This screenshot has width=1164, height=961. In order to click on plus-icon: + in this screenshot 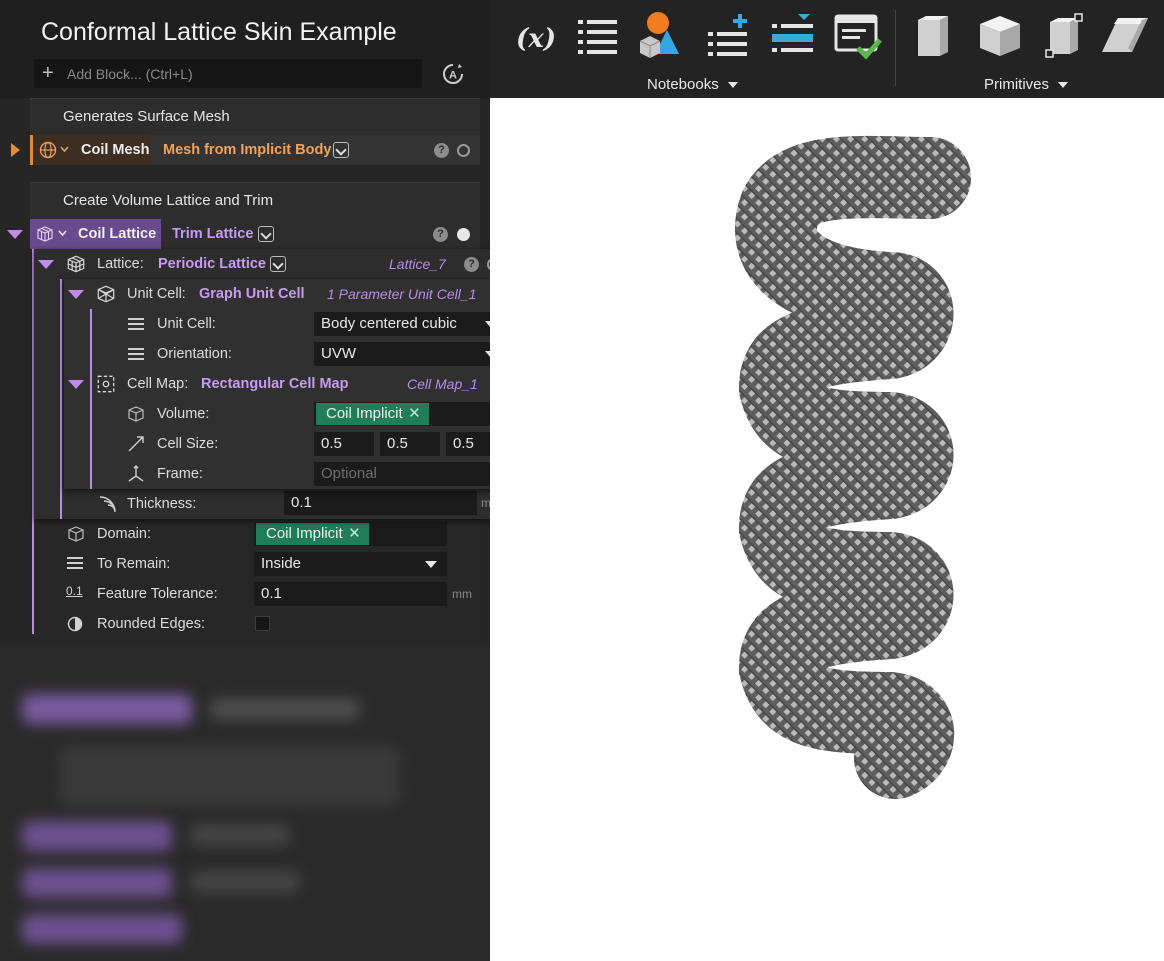, I will do `click(48, 73)`.